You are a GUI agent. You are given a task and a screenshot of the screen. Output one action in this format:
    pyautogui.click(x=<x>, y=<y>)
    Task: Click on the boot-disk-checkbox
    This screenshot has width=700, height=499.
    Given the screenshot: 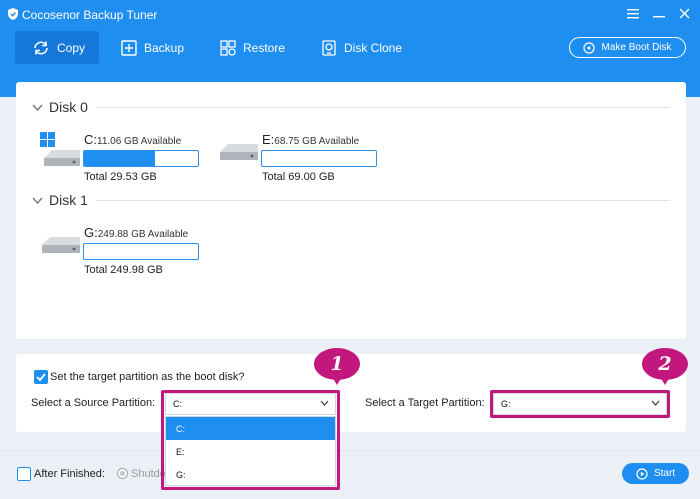 What is the action you would take?
    pyautogui.click(x=41, y=377)
    